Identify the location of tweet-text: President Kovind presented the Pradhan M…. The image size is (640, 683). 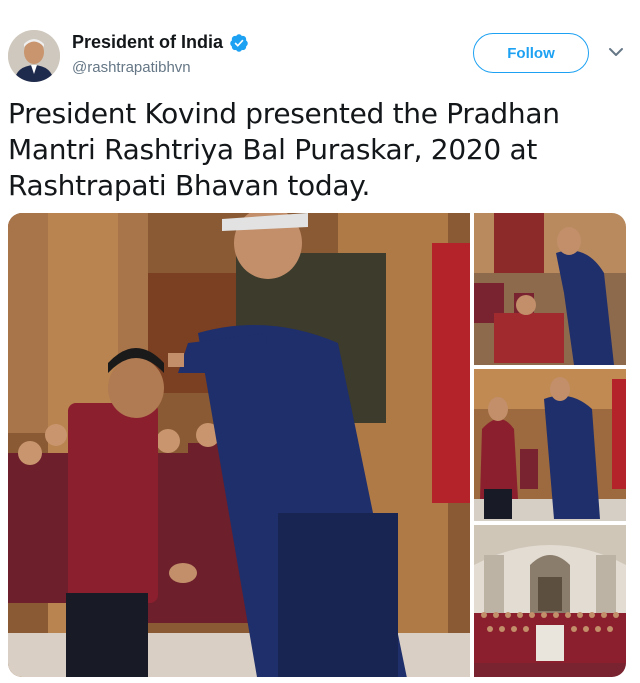
(284, 149).